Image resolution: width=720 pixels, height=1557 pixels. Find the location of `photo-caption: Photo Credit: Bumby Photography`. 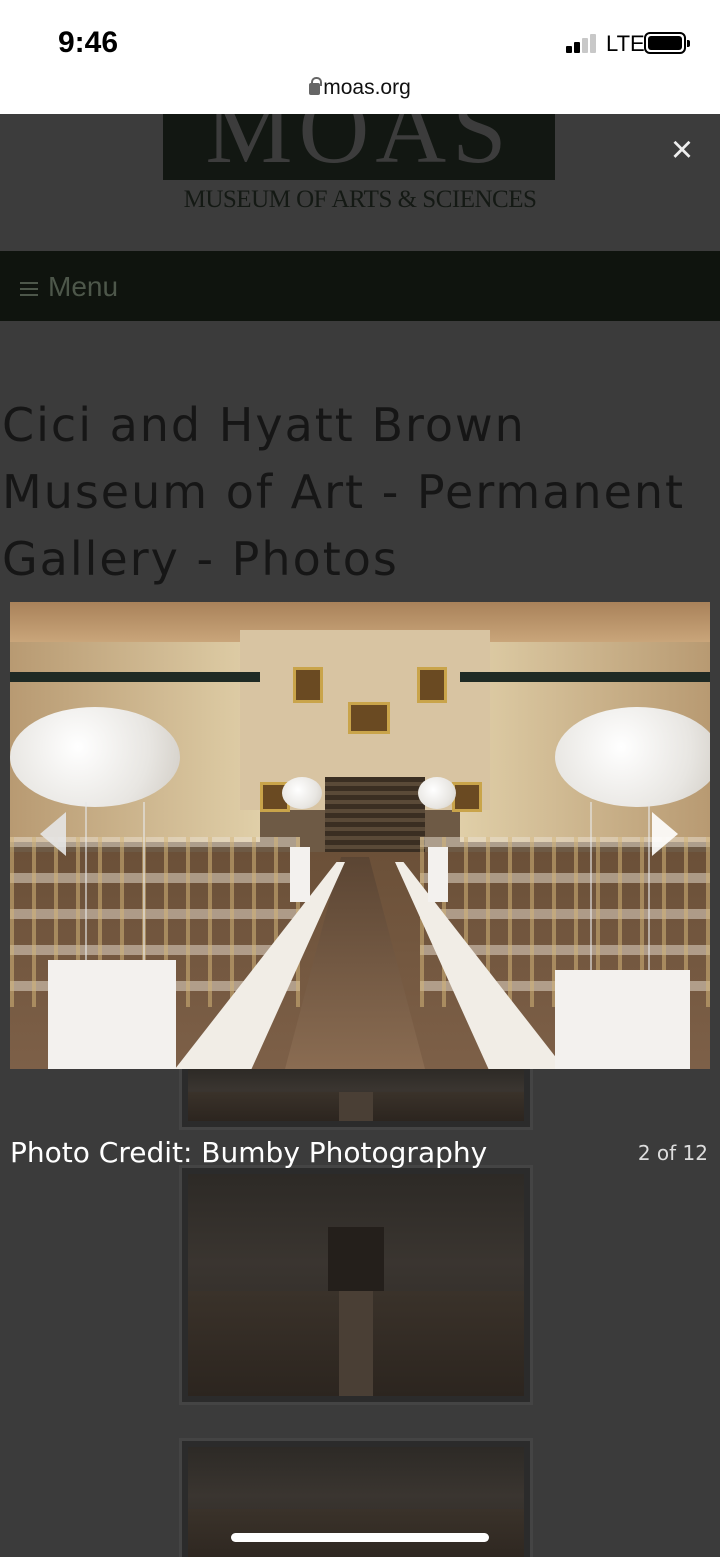

photo-caption: Photo Credit: Bumby Photography is located at coordinates (249, 1152).